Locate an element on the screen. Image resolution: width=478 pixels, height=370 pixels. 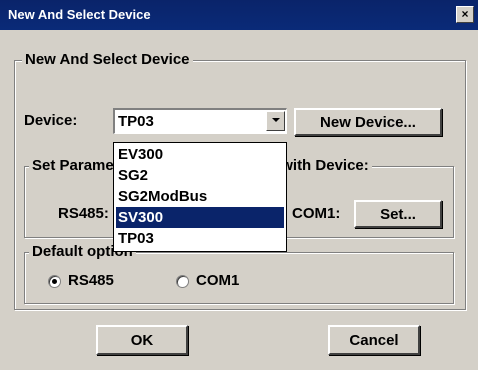
radio-com1 is located at coordinates (182, 281).